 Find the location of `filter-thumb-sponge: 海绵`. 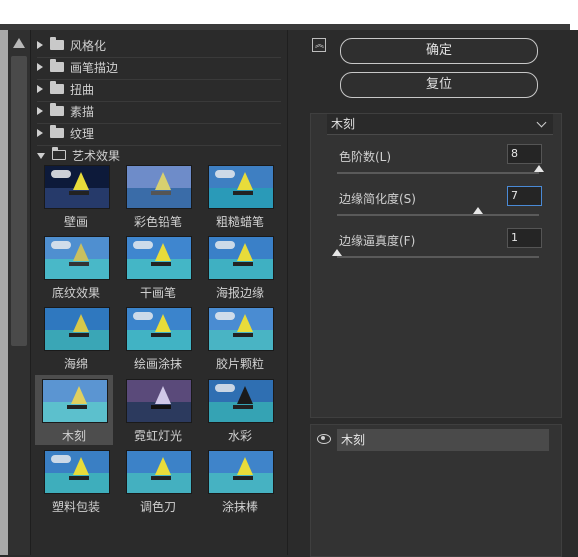

filter-thumb-sponge: 海绵 is located at coordinates (76, 338).